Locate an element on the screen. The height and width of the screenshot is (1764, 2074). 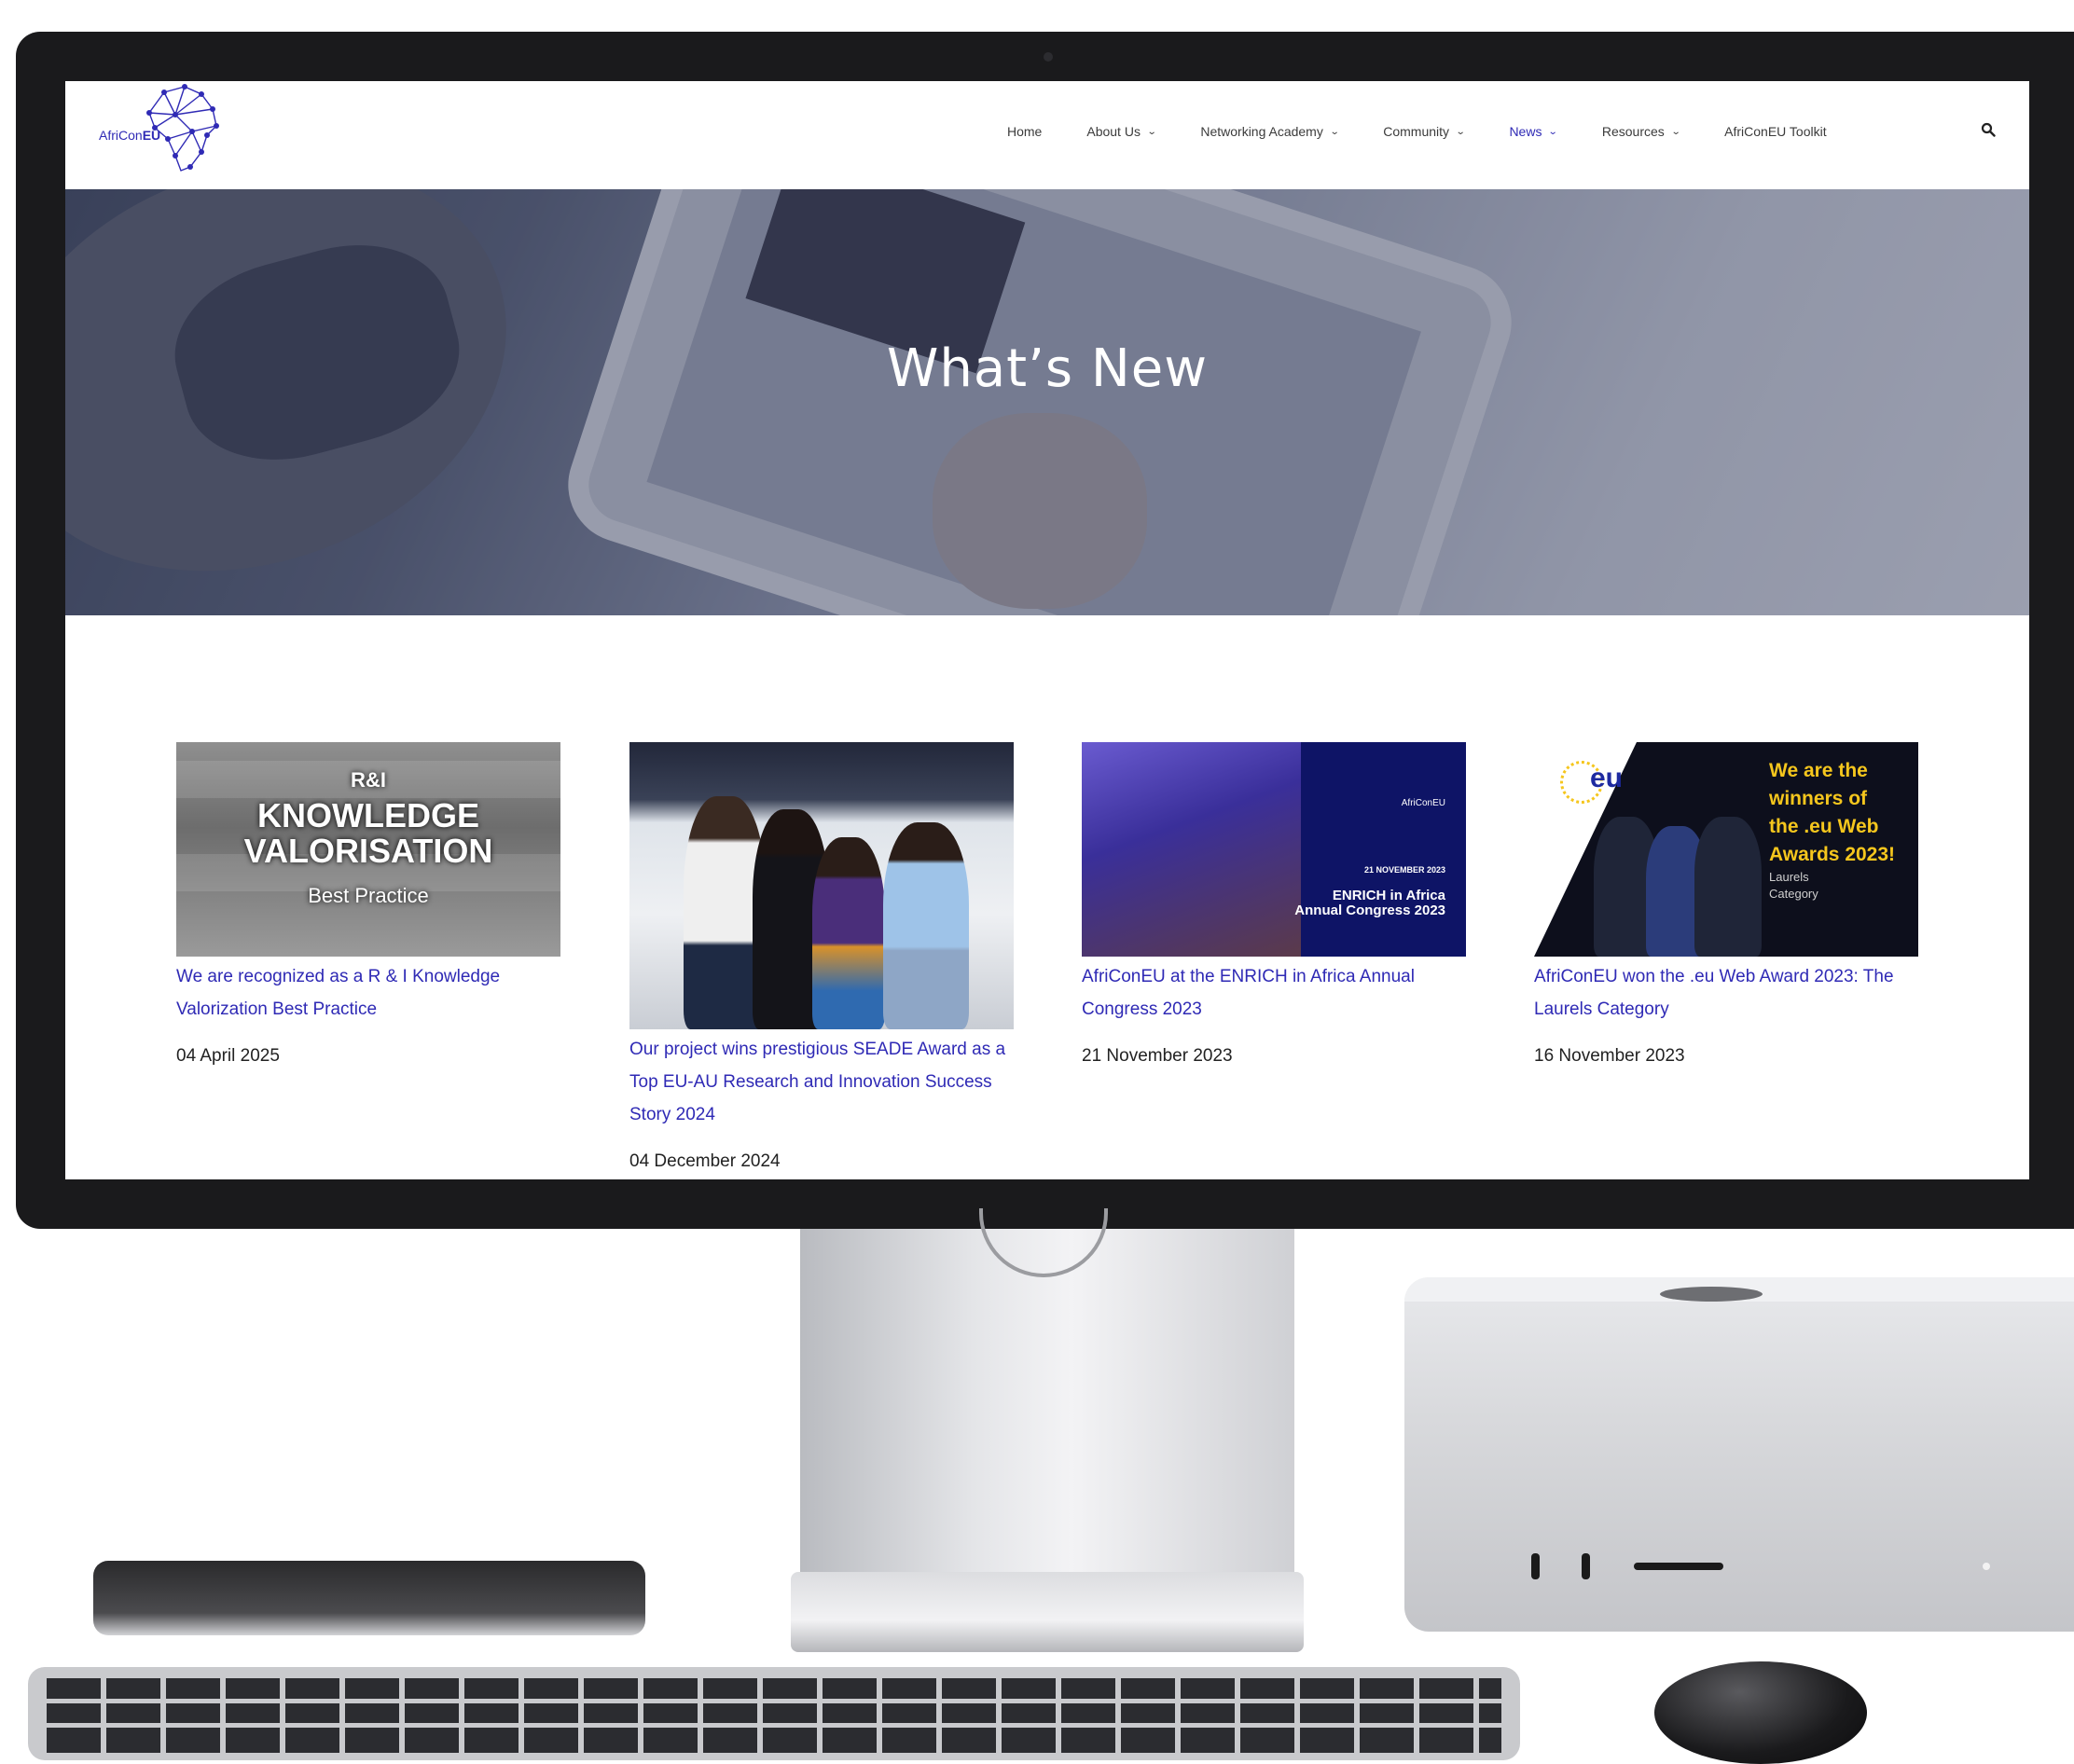
monitor-stand-foot is located at coordinates (1047, 1612).